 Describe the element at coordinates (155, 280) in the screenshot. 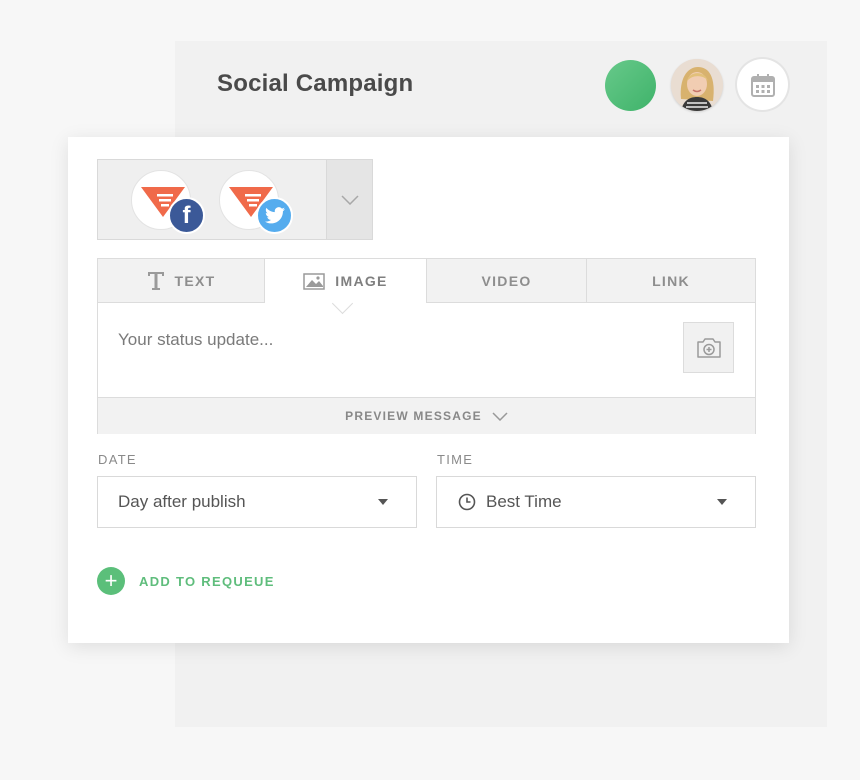

I see `text-icon` at that location.